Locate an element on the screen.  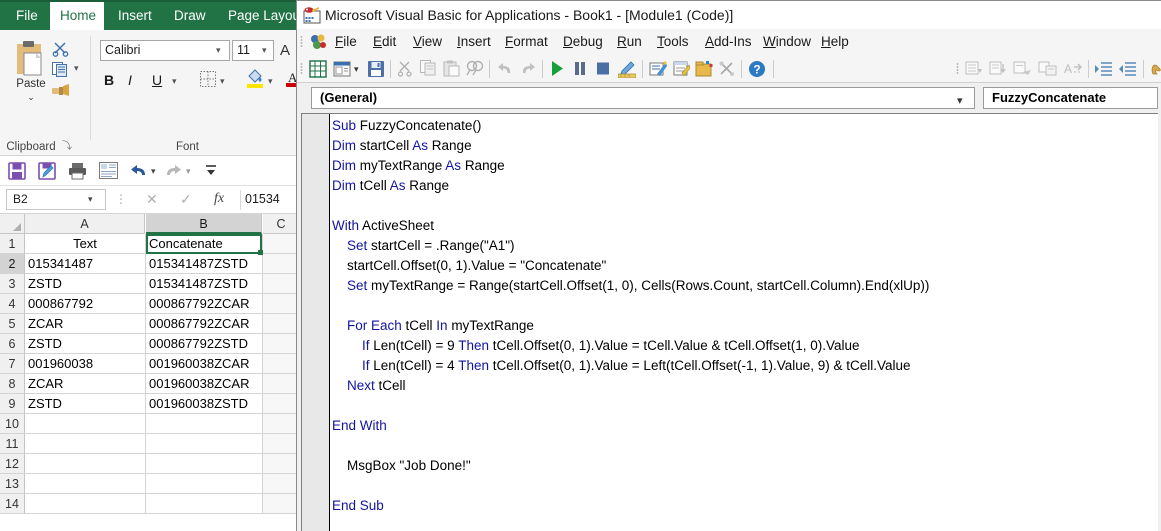
view-excel-icon is located at coordinates (318, 69).